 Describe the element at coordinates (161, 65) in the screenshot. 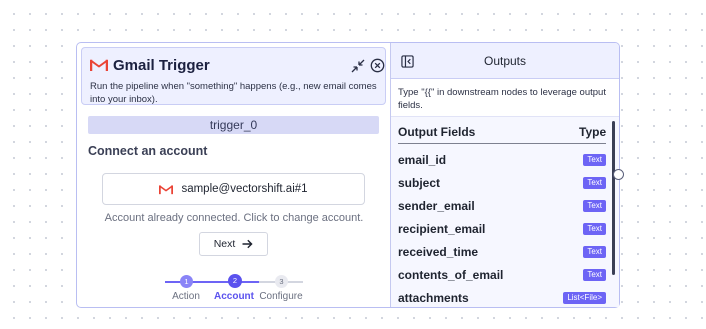

I see `node-title: Gmail Trigger` at that location.